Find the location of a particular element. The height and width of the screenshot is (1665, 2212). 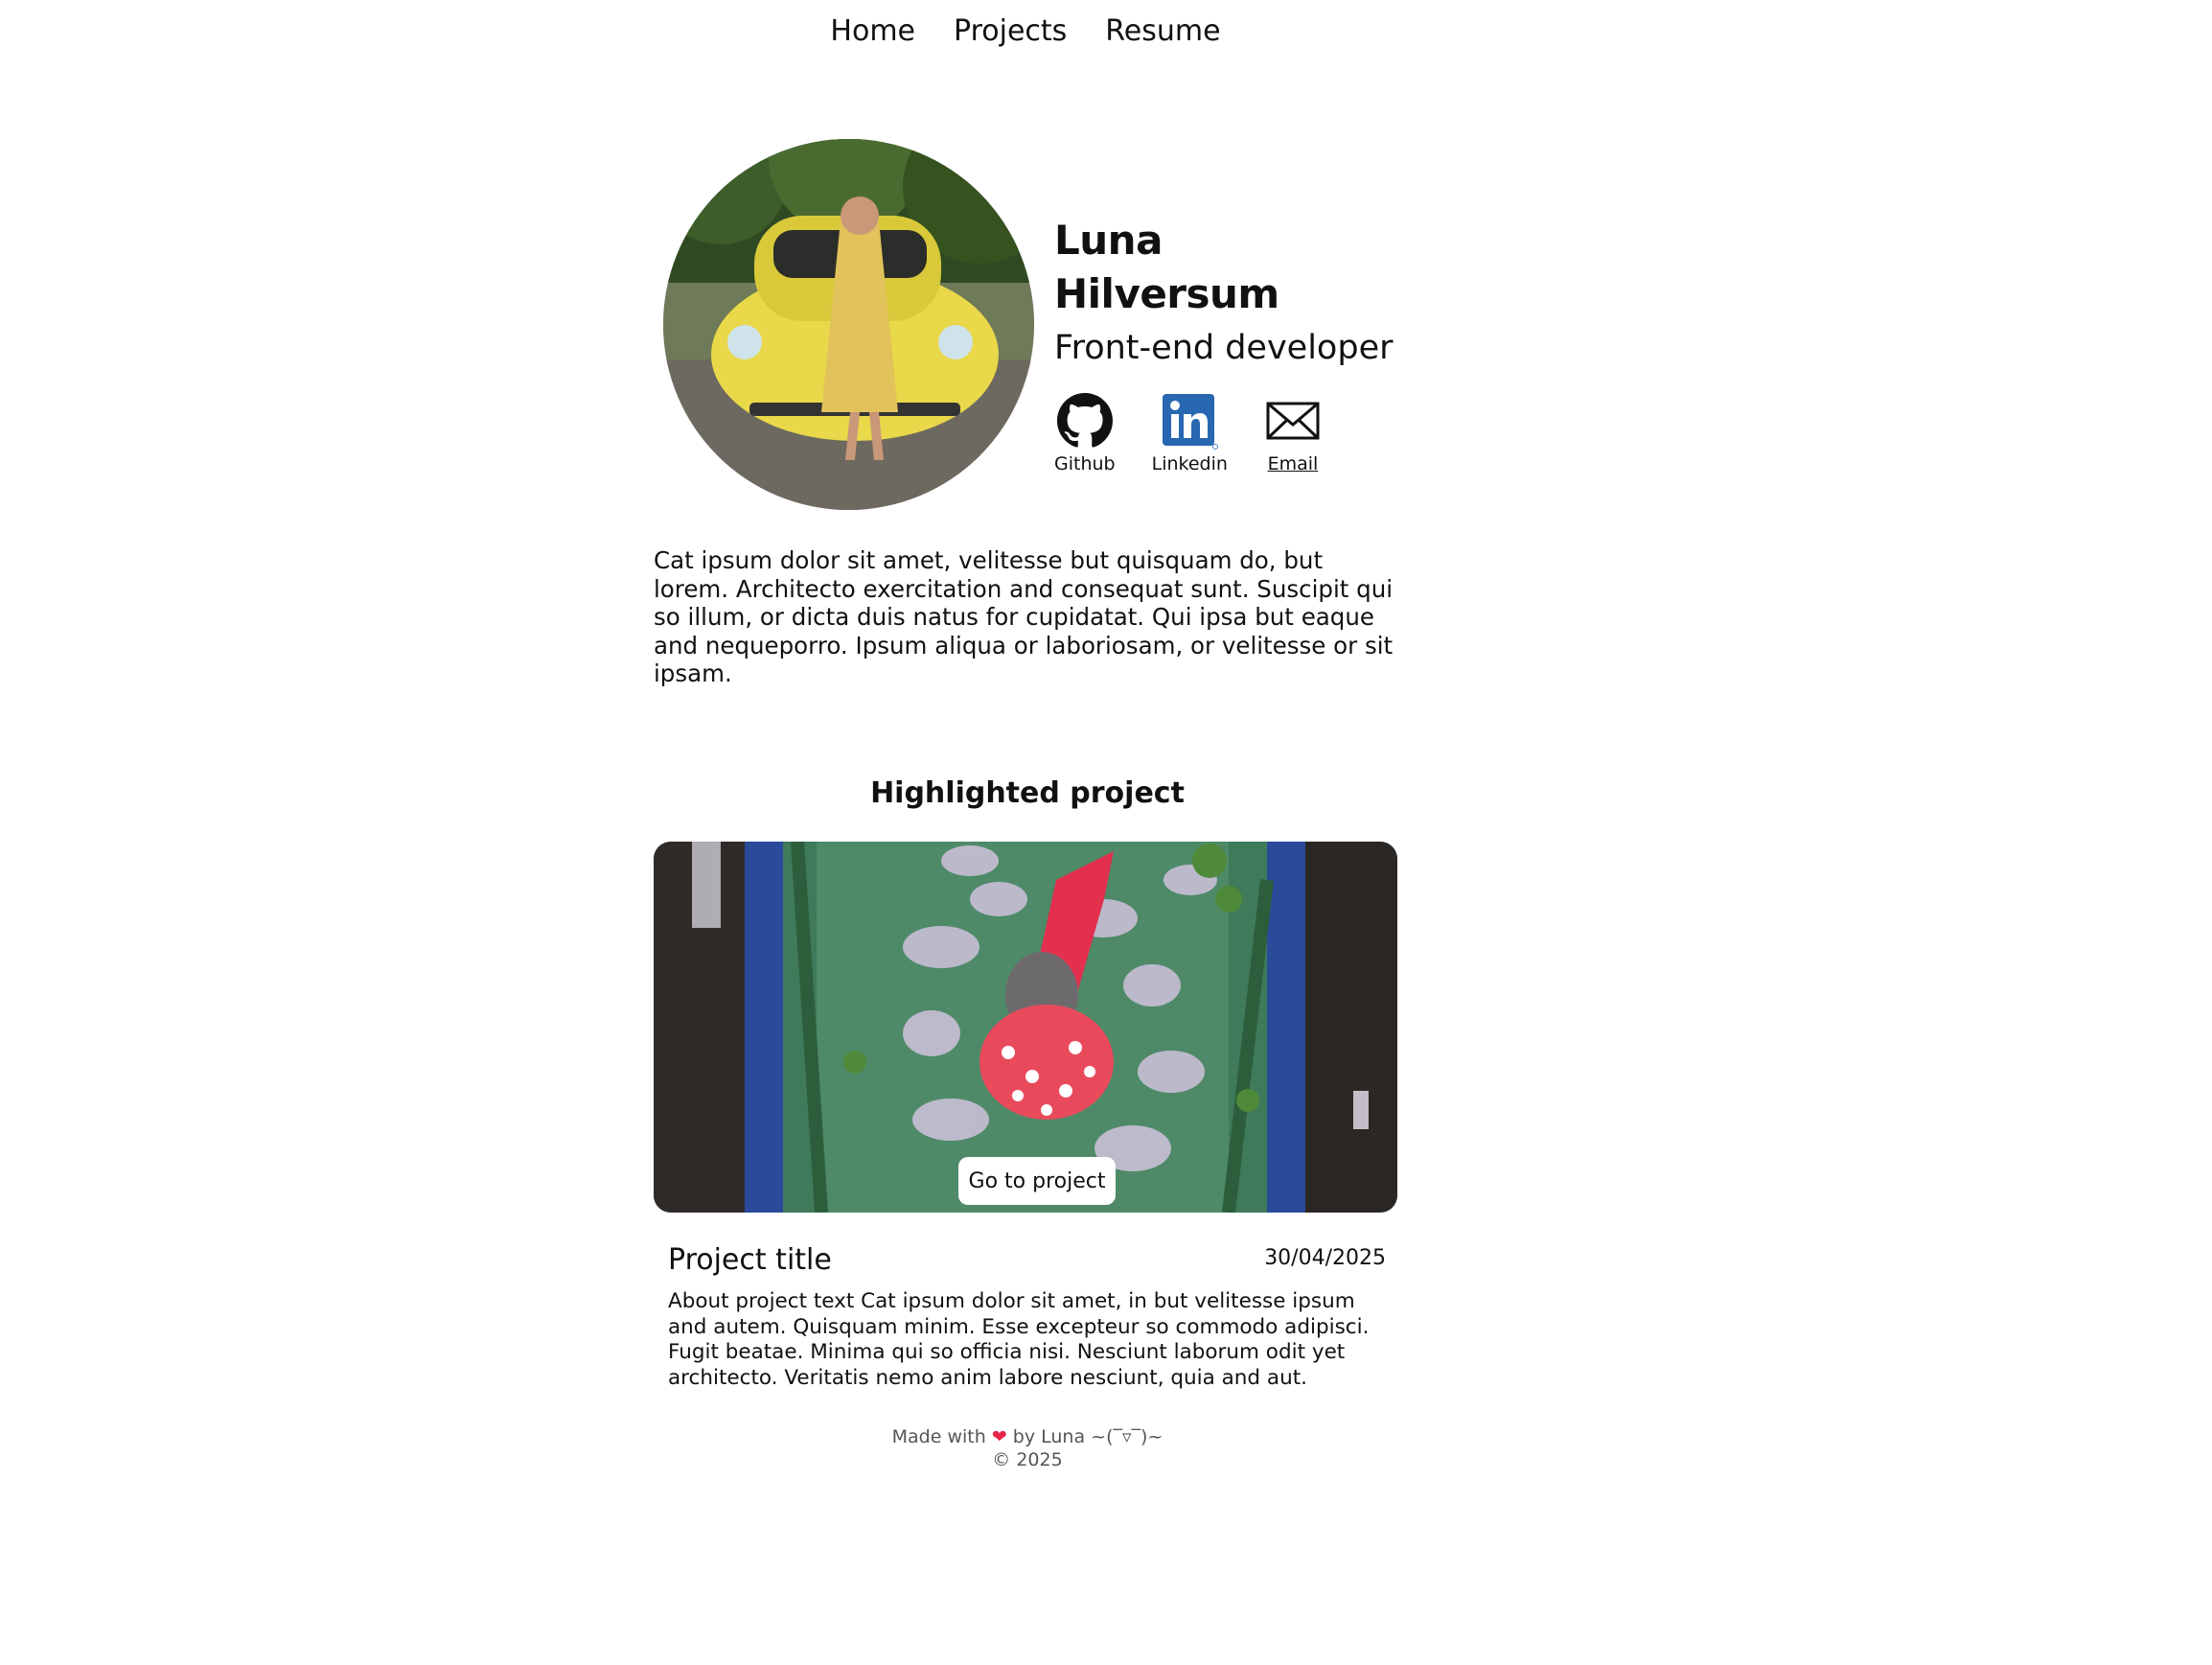

footer: Made with ❤ by Luna ~(‾▿‾)~ © 2025 is located at coordinates (1027, 1448).